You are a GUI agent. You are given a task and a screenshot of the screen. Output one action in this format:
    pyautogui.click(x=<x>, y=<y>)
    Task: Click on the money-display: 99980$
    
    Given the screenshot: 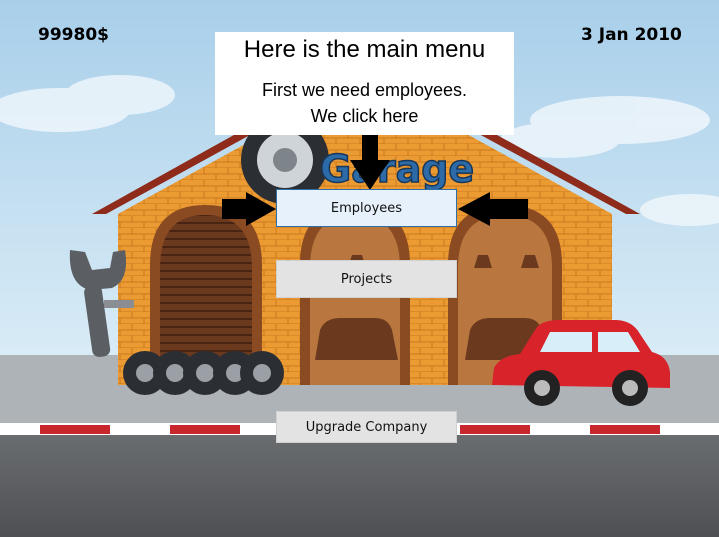 What is the action you would take?
    pyautogui.click(x=73, y=35)
    